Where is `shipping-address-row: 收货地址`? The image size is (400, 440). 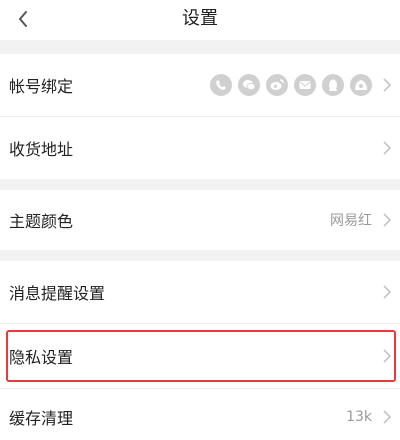
shipping-address-row: 收货地址 is located at coordinates (200, 148).